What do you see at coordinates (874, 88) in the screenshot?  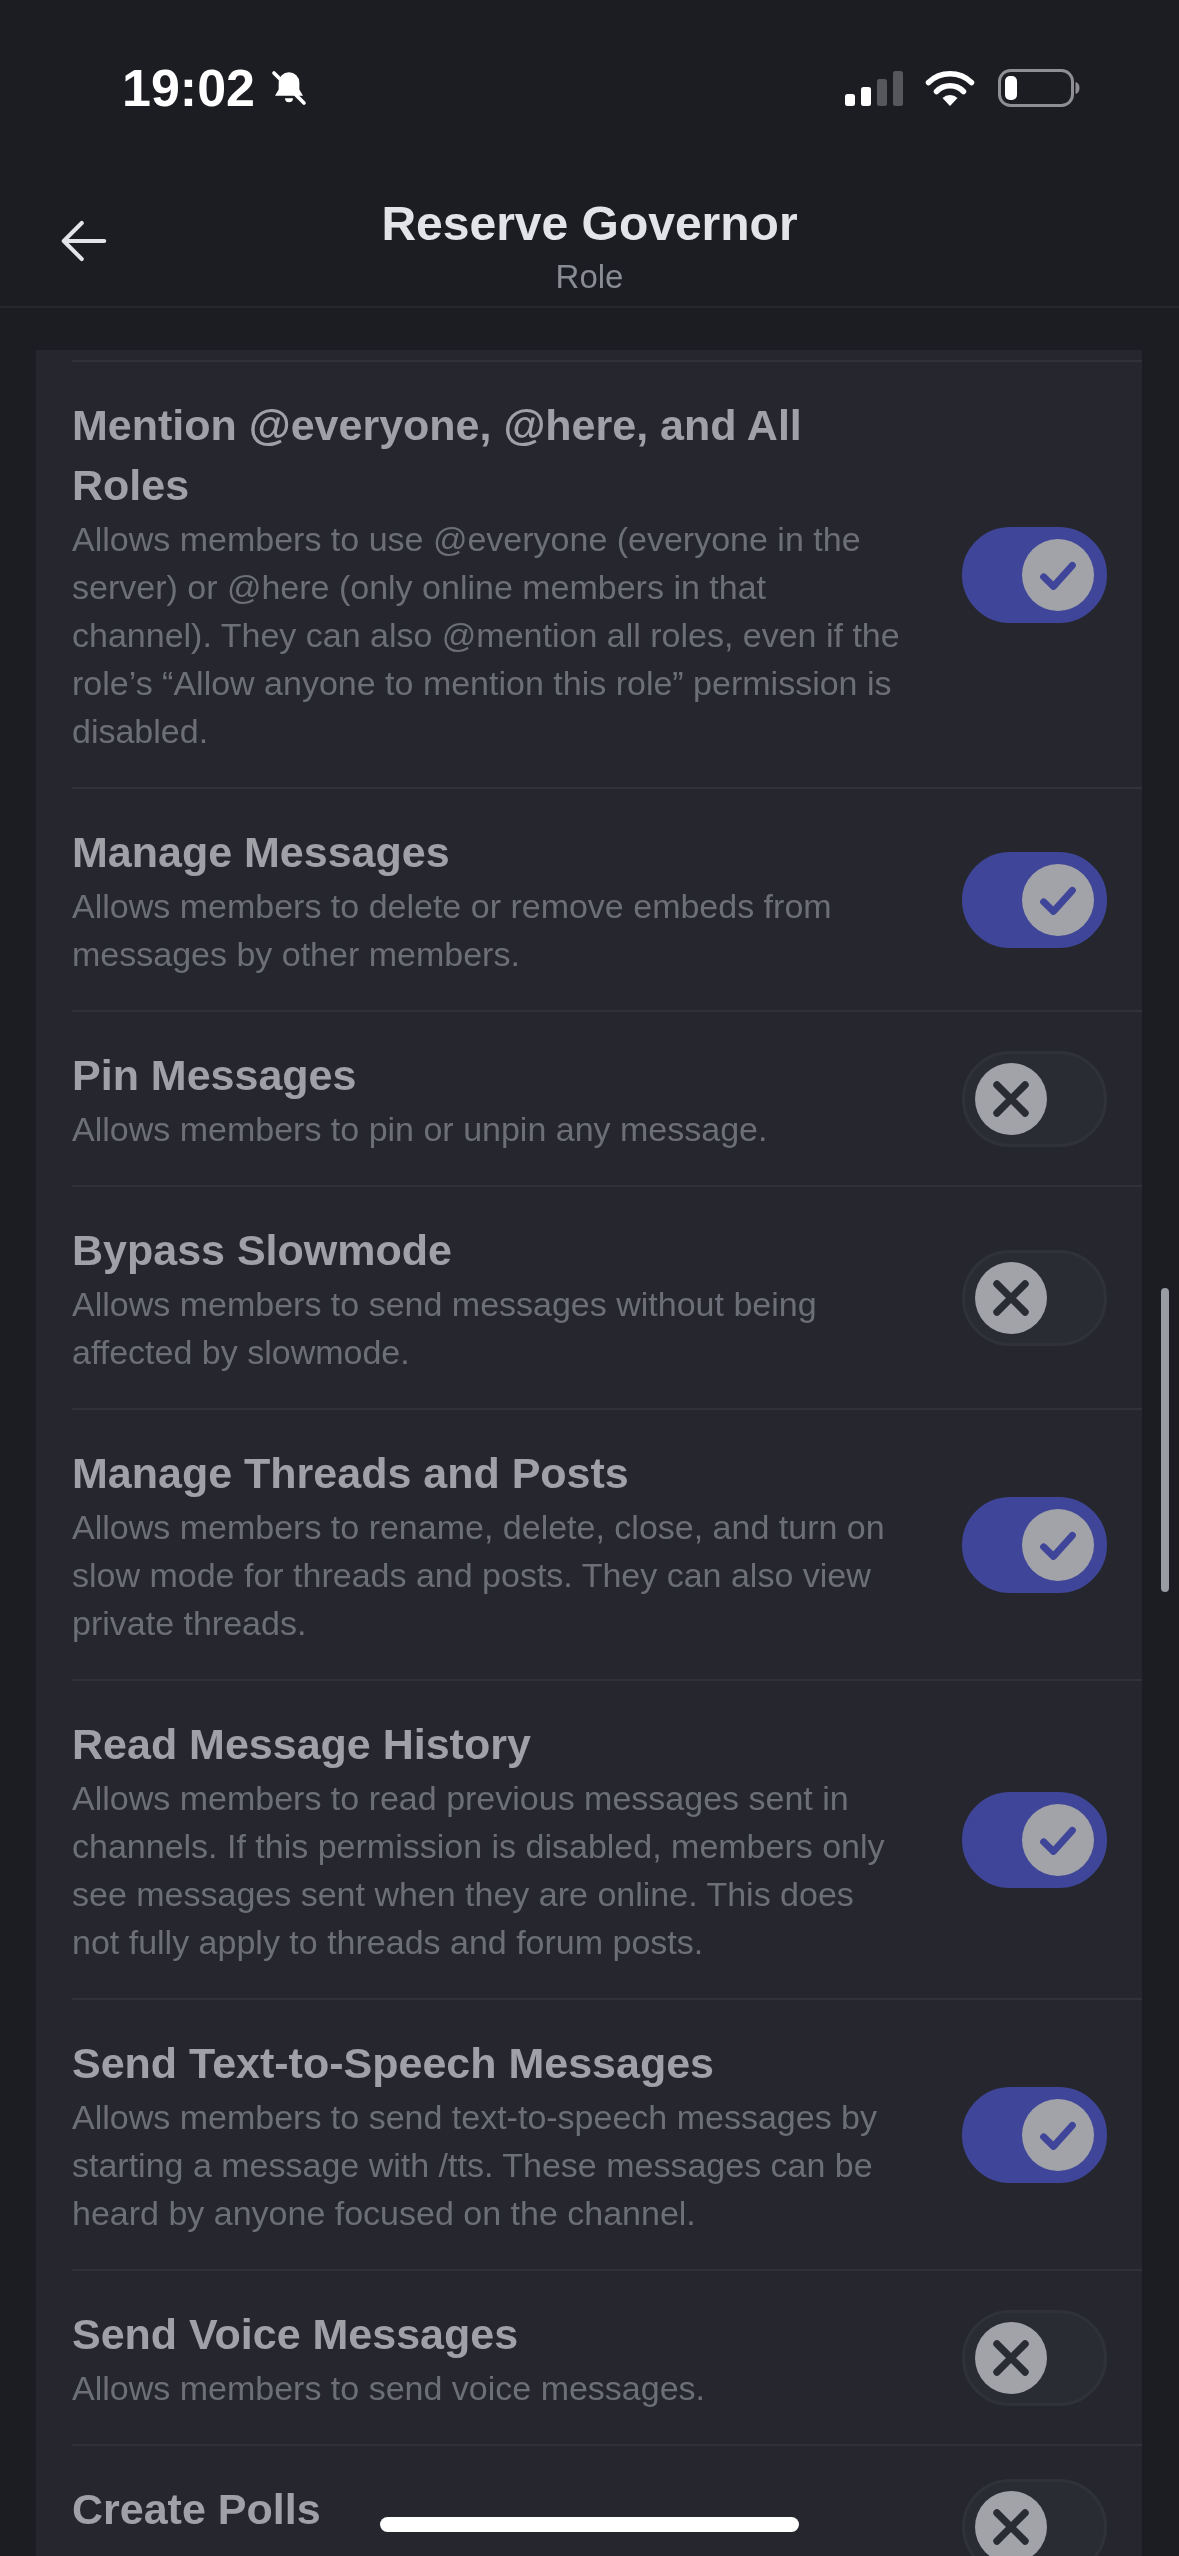 I see `signal-icon` at bounding box center [874, 88].